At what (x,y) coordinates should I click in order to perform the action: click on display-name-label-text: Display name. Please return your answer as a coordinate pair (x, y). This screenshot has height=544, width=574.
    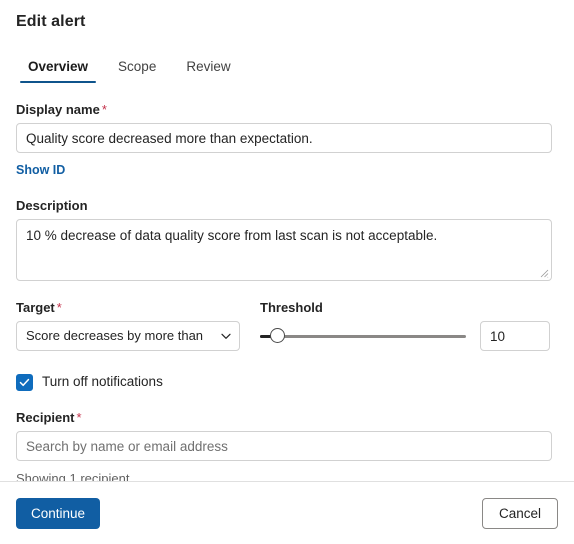
    Looking at the image, I should click on (58, 109).